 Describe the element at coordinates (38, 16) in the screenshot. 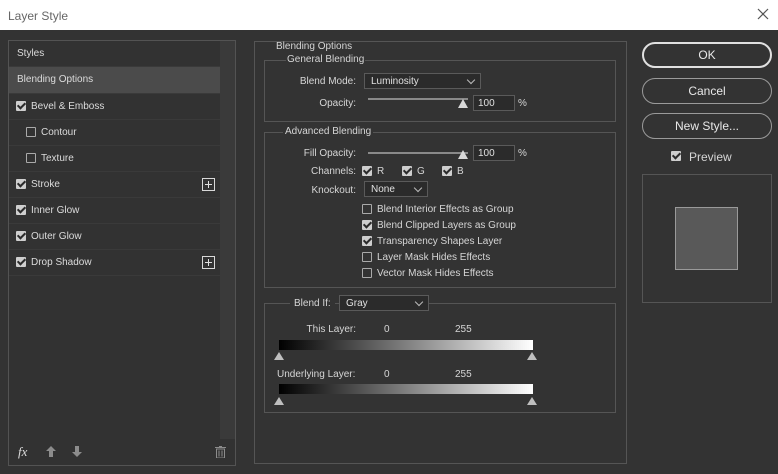

I see `window-title: Layer Style` at that location.